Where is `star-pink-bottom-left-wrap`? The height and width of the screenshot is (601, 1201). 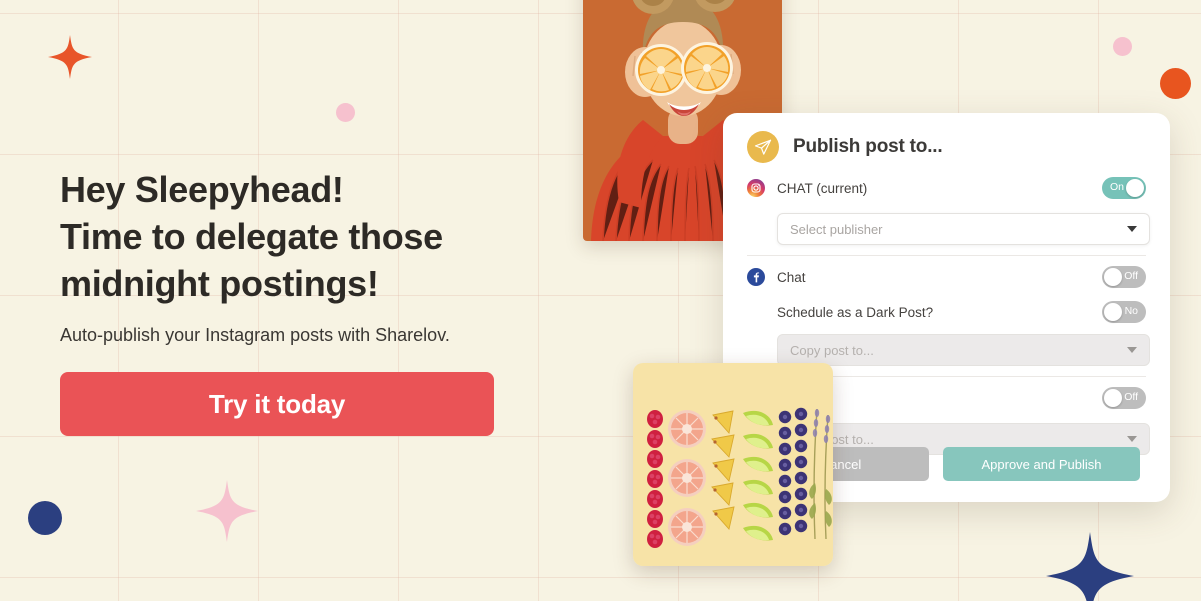 star-pink-bottom-left-wrap is located at coordinates (227, 511).